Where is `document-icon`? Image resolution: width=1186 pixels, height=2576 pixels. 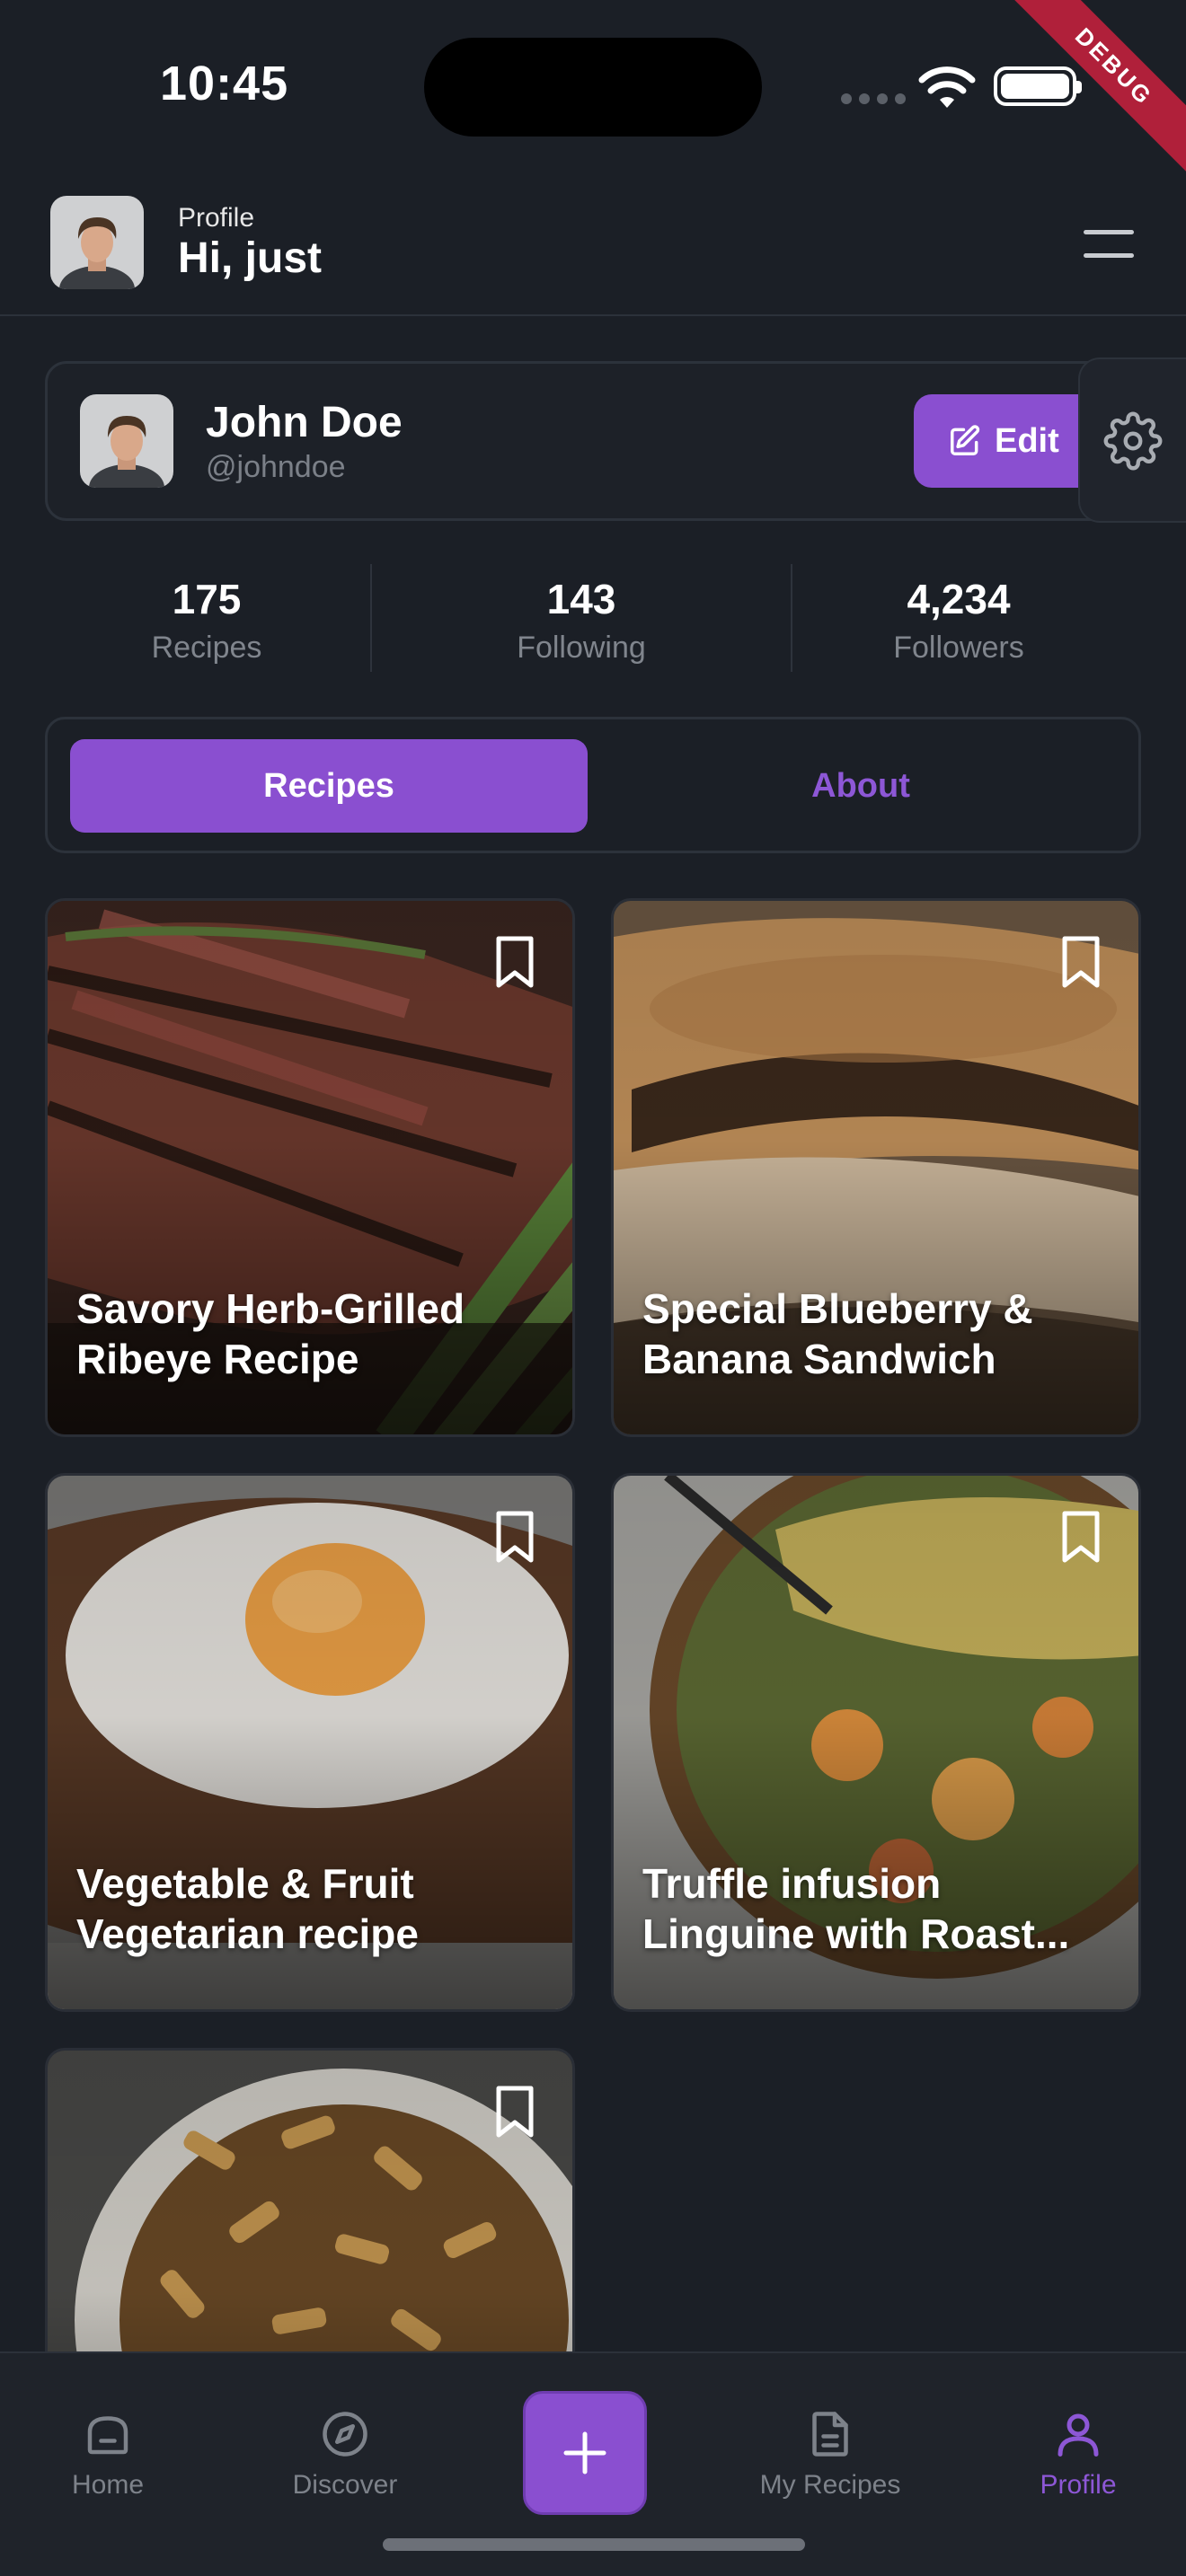 document-icon is located at coordinates (830, 2434).